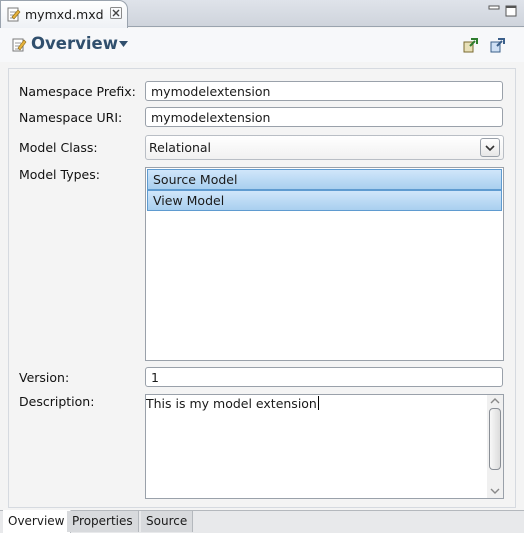  Describe the element at coordinates (262, 14) in the screenshot. I see `editor-tab-strip: mymxd.mxd` at that location.